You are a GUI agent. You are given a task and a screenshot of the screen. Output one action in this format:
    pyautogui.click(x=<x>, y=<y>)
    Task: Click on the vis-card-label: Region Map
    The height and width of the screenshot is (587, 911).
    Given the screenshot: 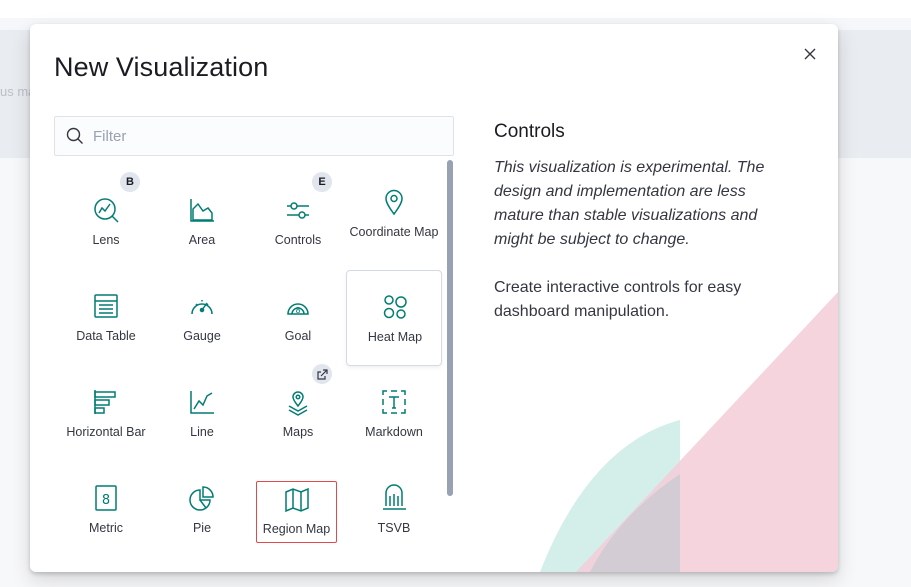 What is the action you would take?
    pyautogui.click(x=296, y=529)
    